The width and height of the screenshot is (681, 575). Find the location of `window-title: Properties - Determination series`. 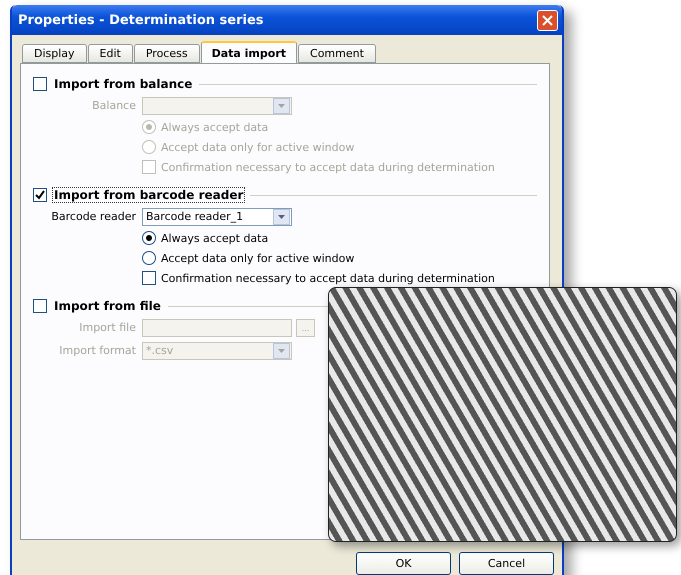

window-title: Properties - Determination series is located at coordinates (141, 20).